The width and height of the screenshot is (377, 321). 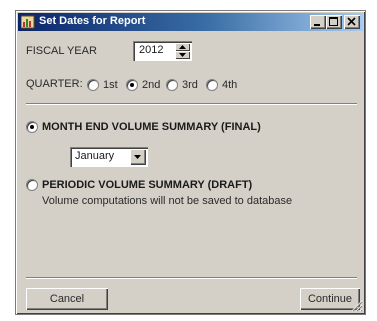 I want to click on fiscal-year-value: 2012, so click(x=151, y=50).